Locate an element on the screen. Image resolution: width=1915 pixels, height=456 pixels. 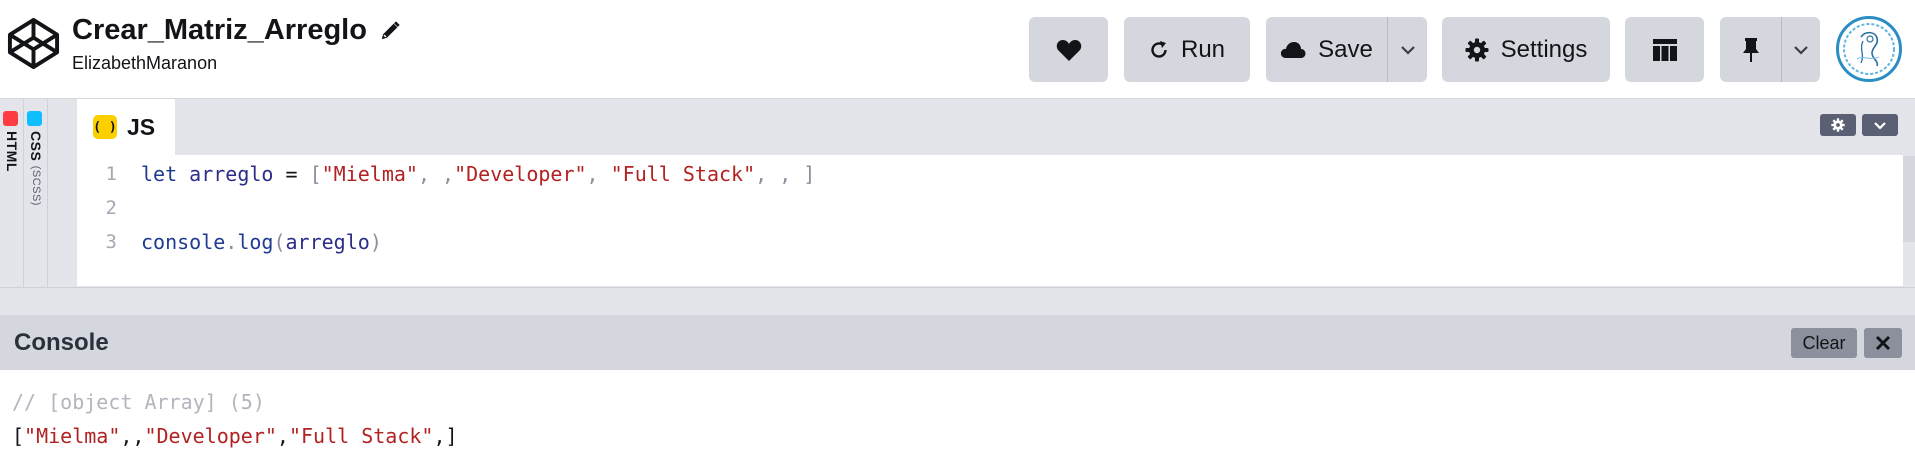
line-number: 2 is located at coordinates (111, 208).